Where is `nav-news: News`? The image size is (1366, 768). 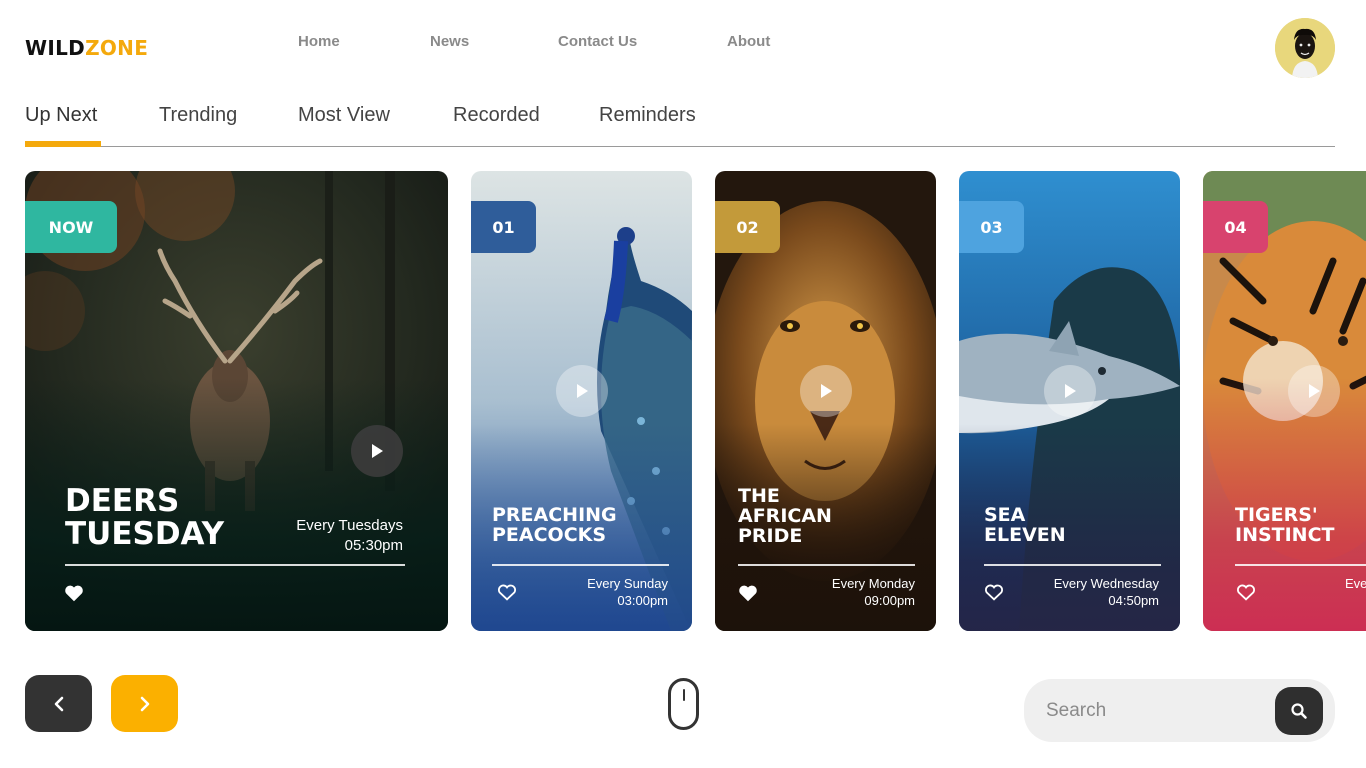 nav-news: News is located at coordinates (449, 41).